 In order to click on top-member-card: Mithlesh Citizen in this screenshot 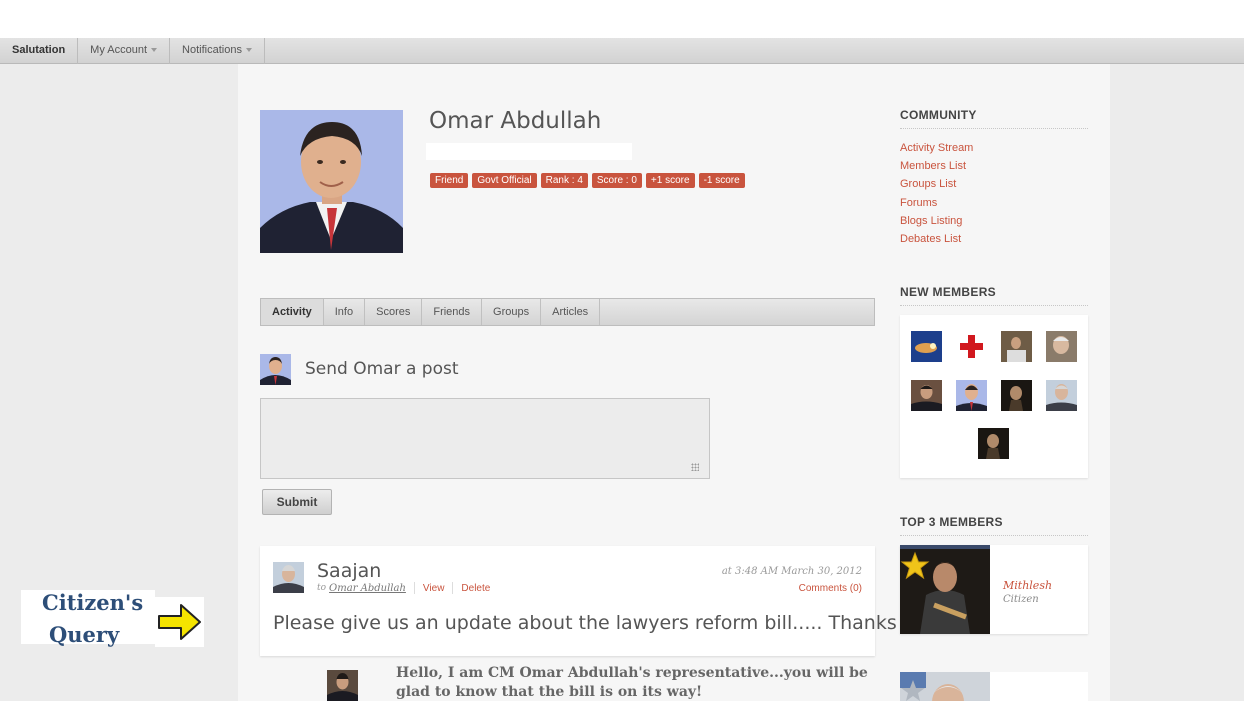, I will do `click(994, 589)`.